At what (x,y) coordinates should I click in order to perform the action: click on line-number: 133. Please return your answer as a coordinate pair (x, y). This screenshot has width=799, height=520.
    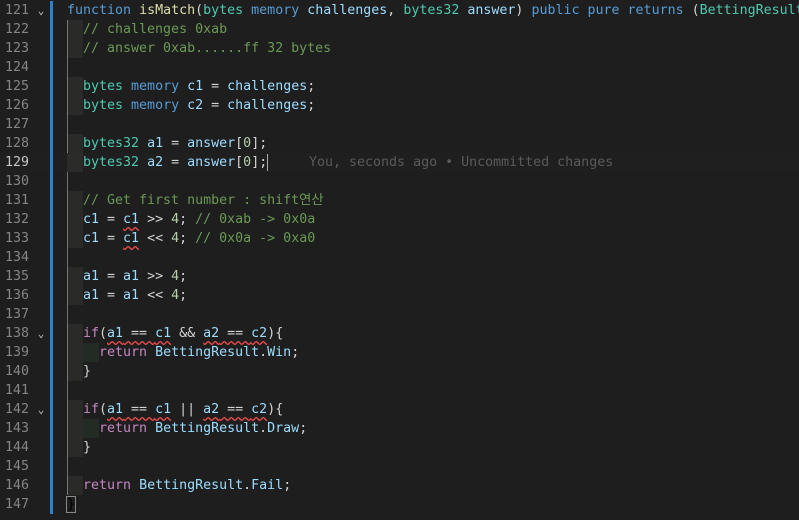
    Looking at the image, I should click on (16, 238).